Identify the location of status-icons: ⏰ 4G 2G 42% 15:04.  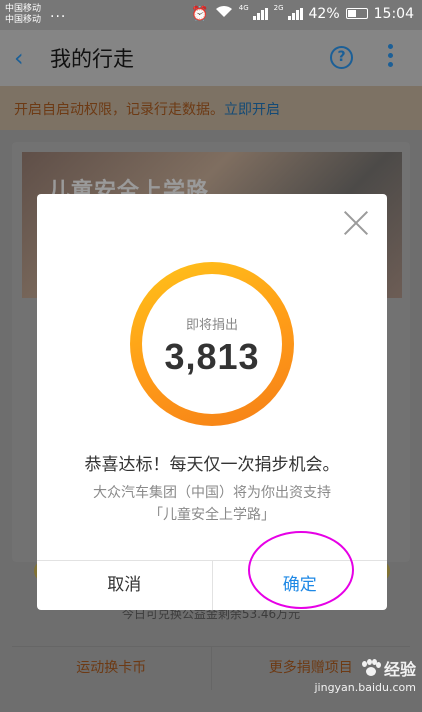
(302, 13).